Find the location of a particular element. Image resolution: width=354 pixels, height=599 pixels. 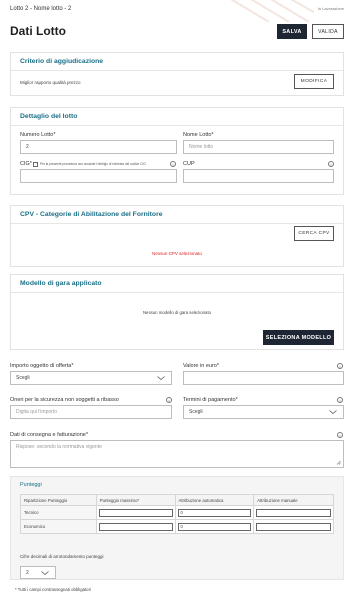

termini-info-icon: i is located at coordinates (340, 400).